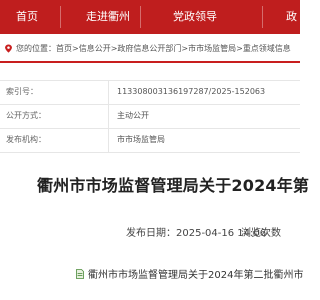 This screenshot has width=320, height=300. Describe the element at coordinates (8, 48) in the screenshot. I see `location-pin-icon` at that location.